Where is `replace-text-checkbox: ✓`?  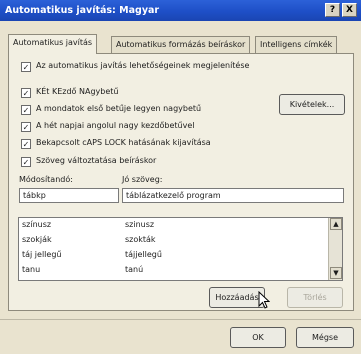
replace-text-checkbox: ✓ is located at coordinates (26, 162).